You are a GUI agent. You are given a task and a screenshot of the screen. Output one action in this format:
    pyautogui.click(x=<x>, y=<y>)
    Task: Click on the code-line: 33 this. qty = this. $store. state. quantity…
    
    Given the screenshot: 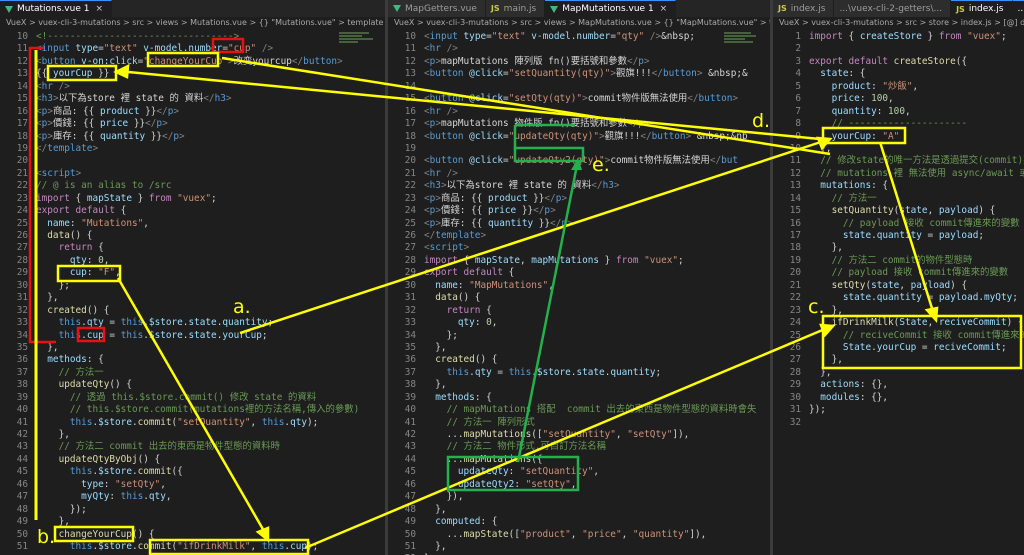 What is the action you would take?
    pyautogui.click(x=192, y=323)
    